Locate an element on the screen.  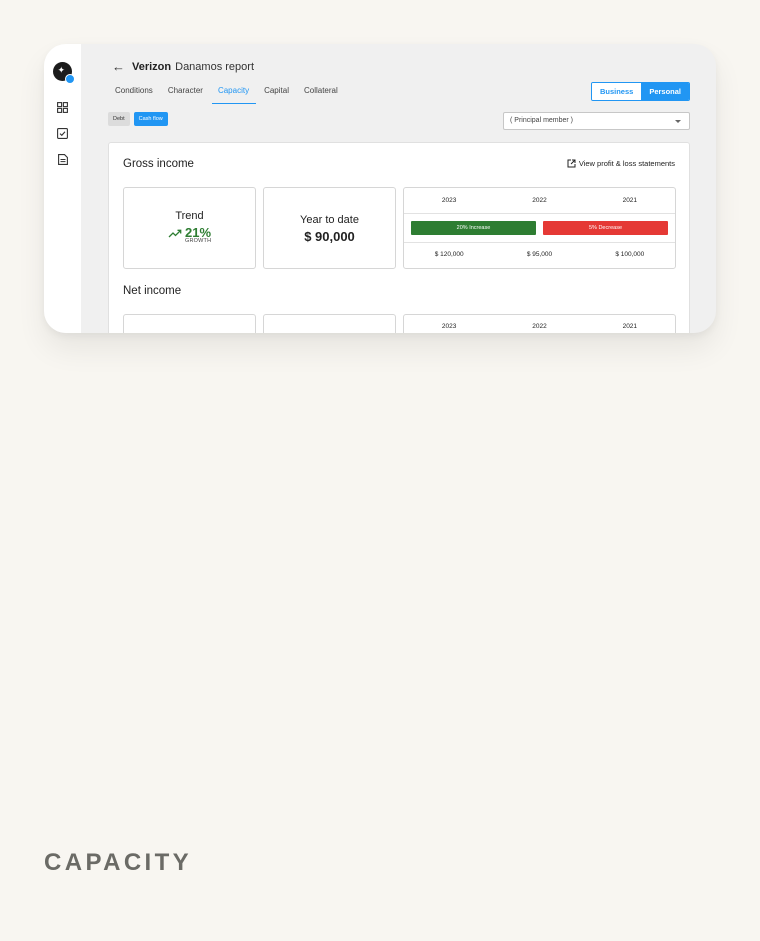
ytd-card: Year to date $ 90,000 is located at coordinates (329, 228).